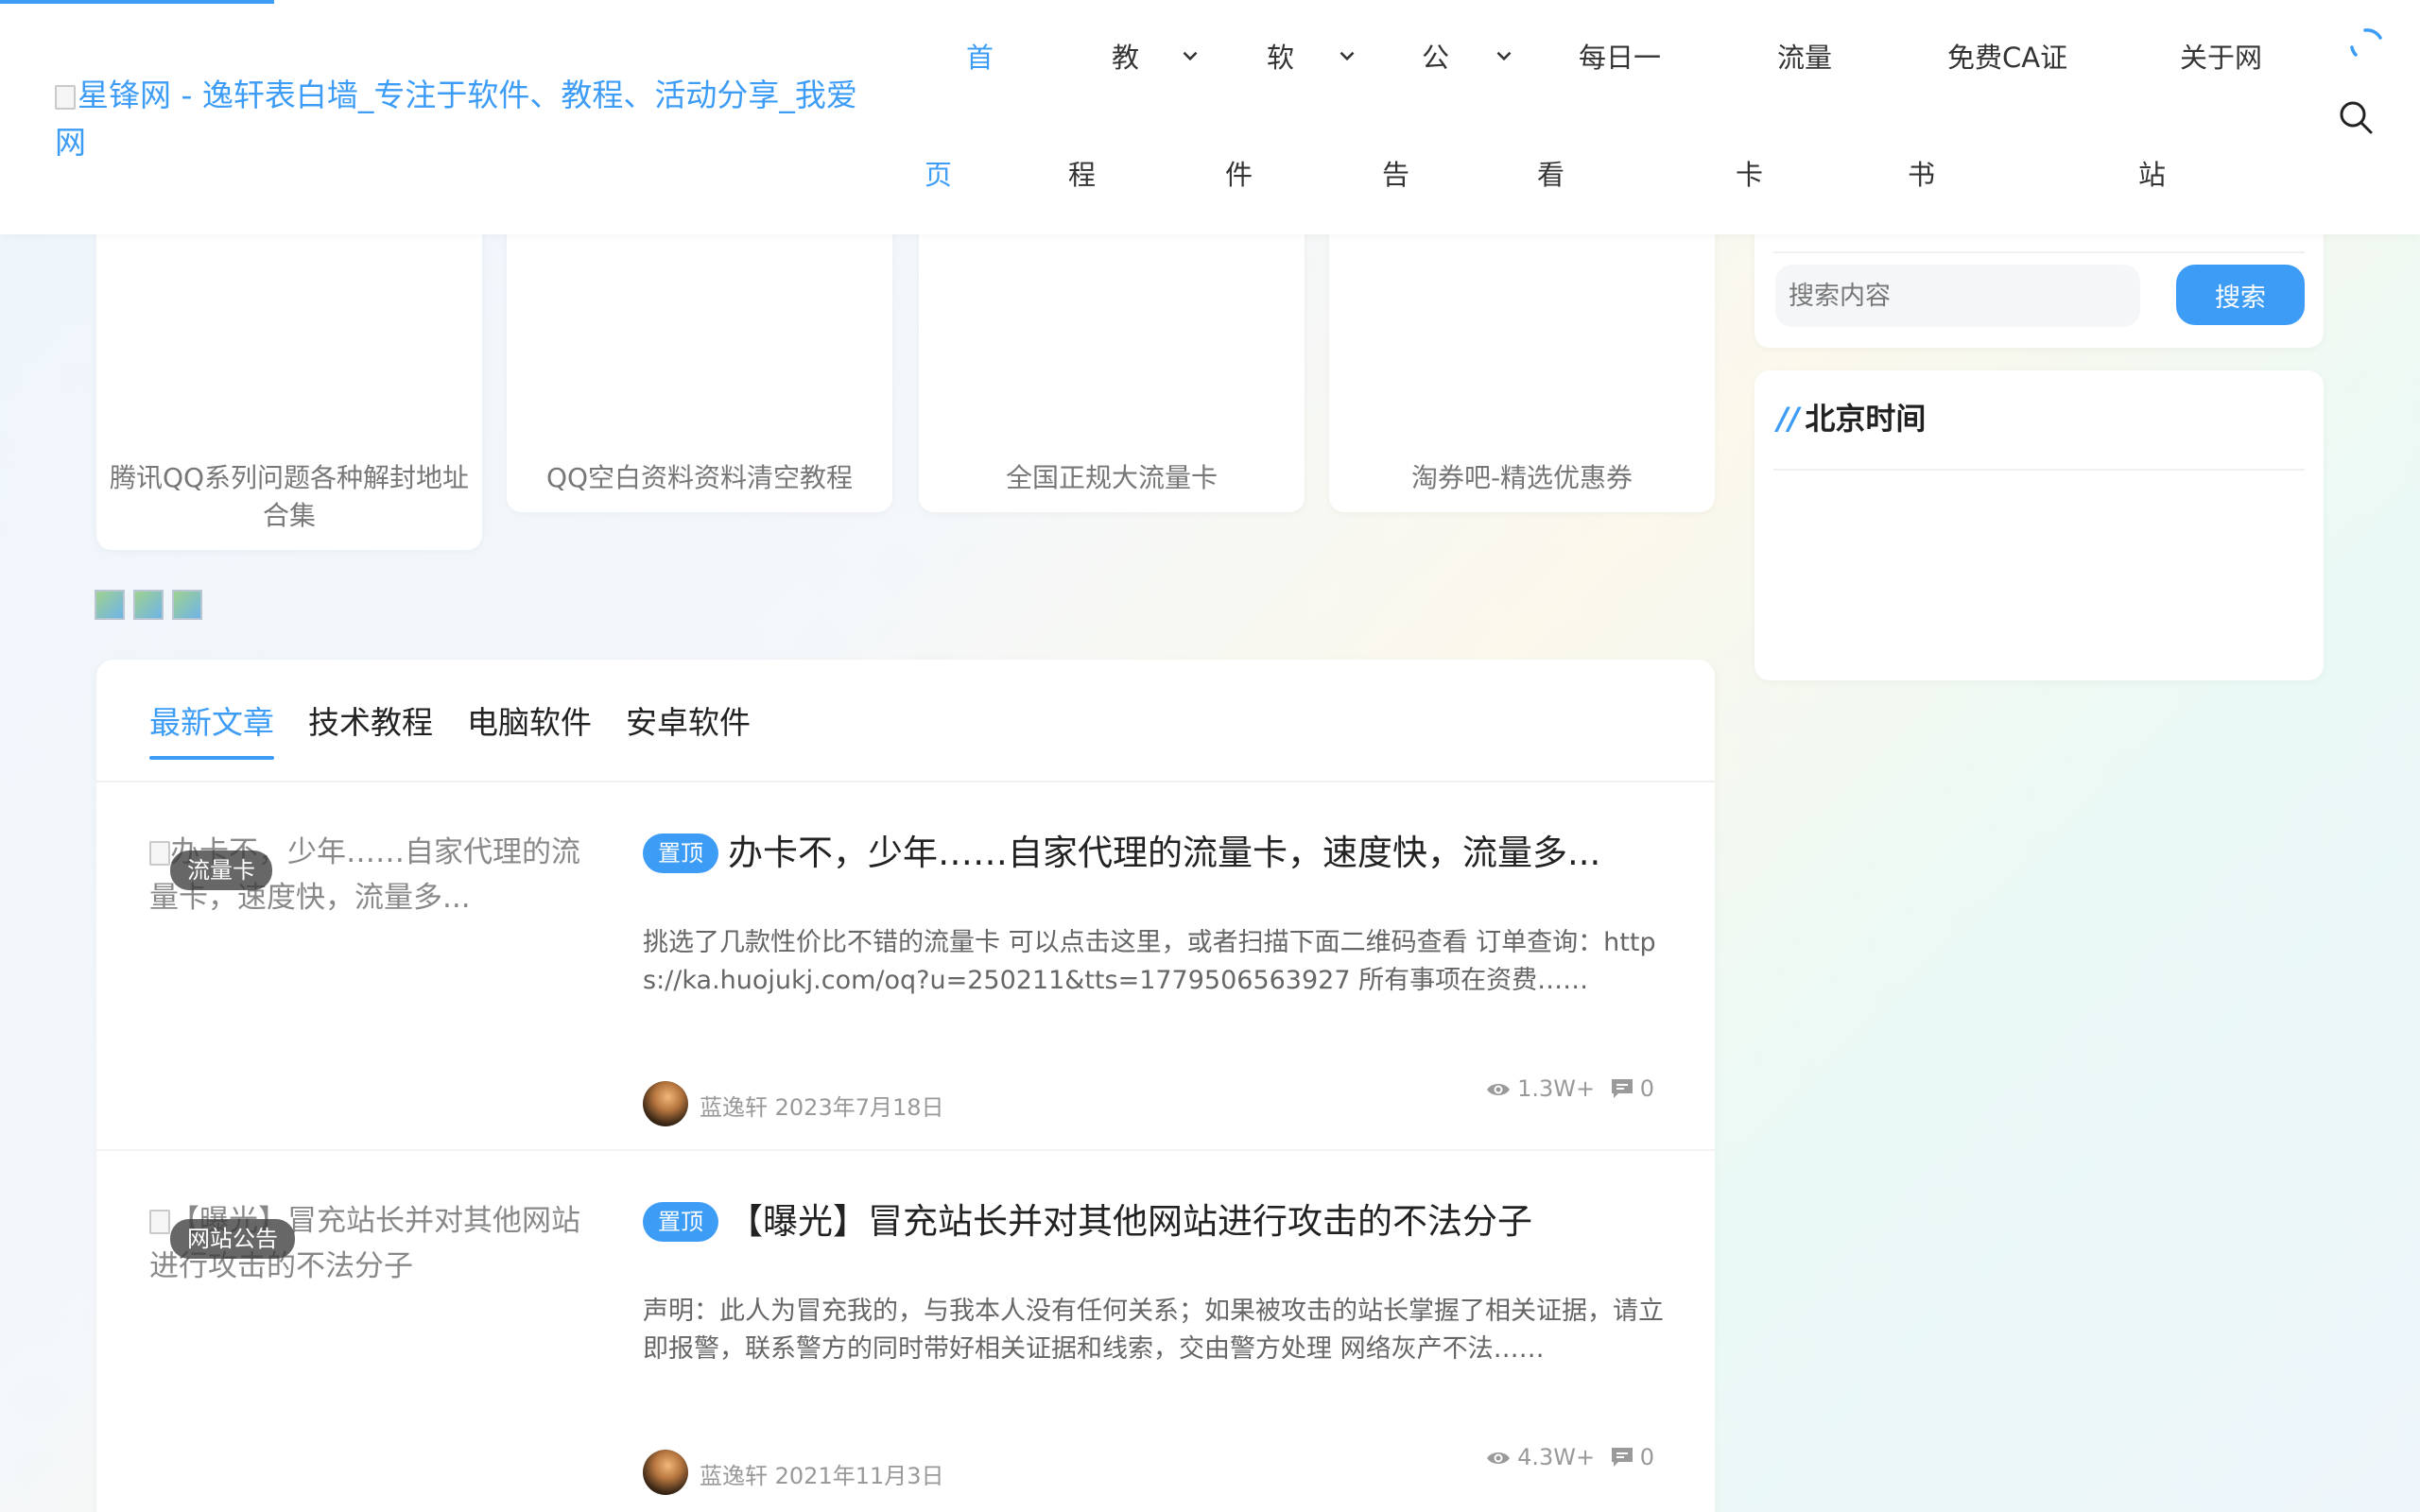 This screenshot has width=2420, height=1512. Describe the element at coordinates (2366, 42) in the screenshot. I see `loading-spinner-icon` at that location.